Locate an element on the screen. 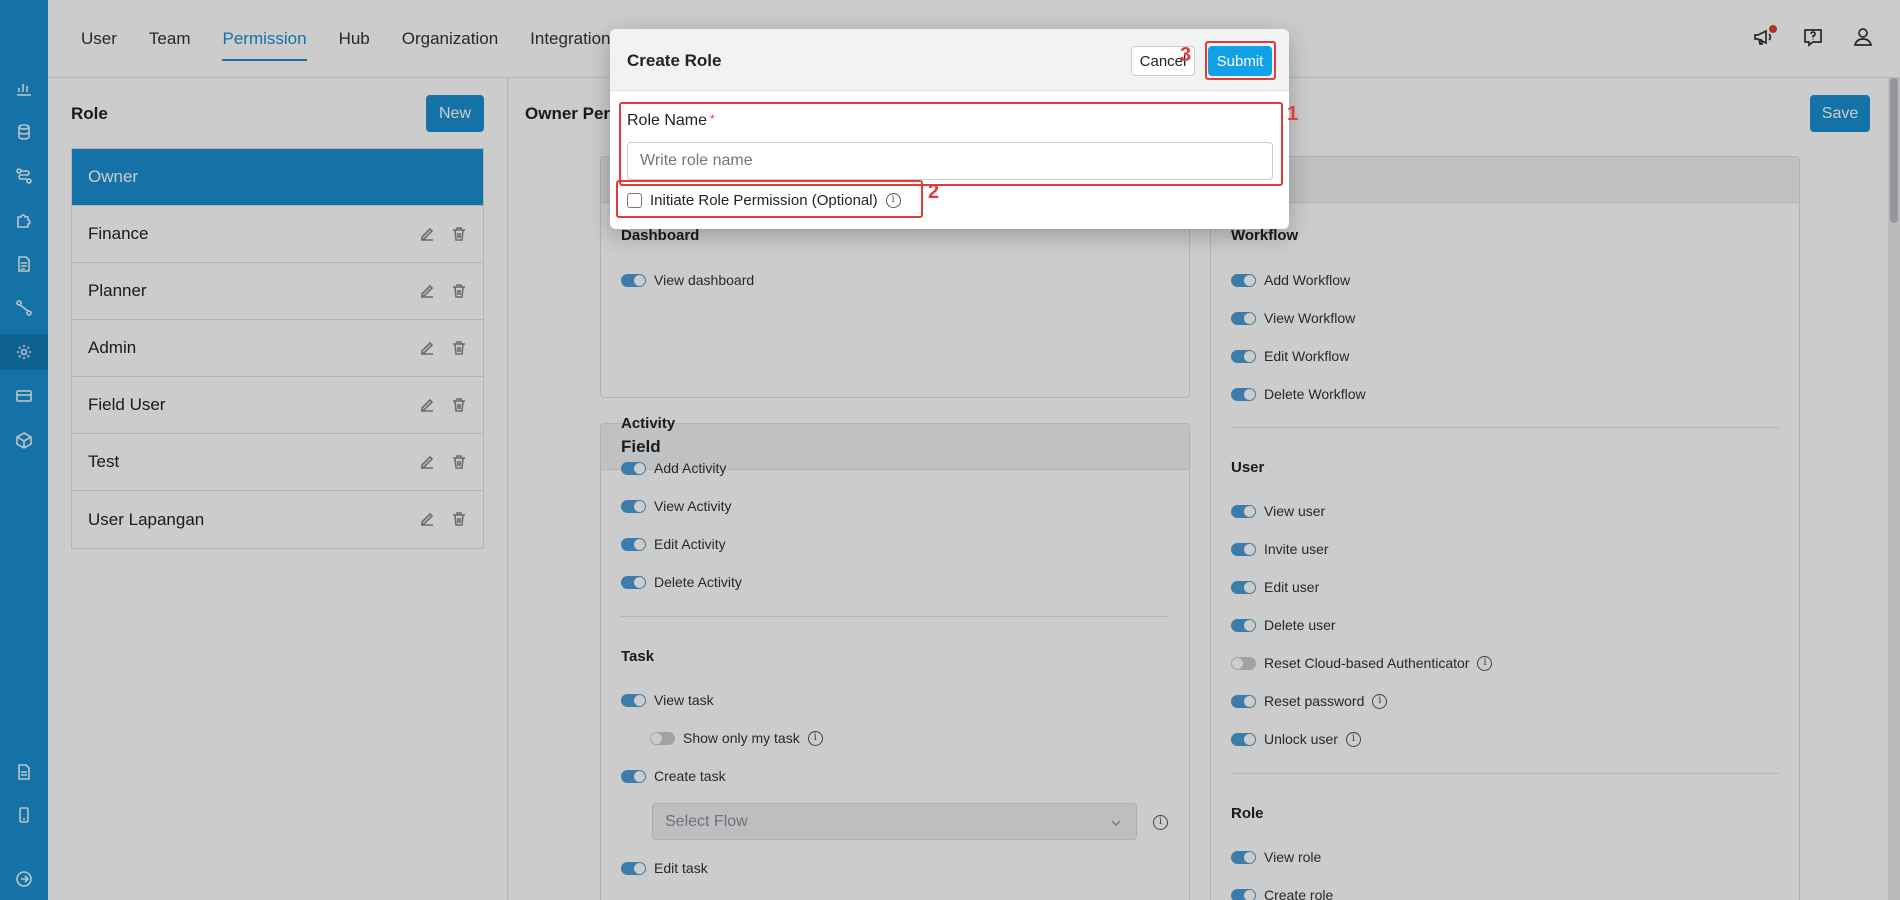 This screenshot has height=900, width=1900. annotation-number-1: 1 is located at coordinates (1293, 114).